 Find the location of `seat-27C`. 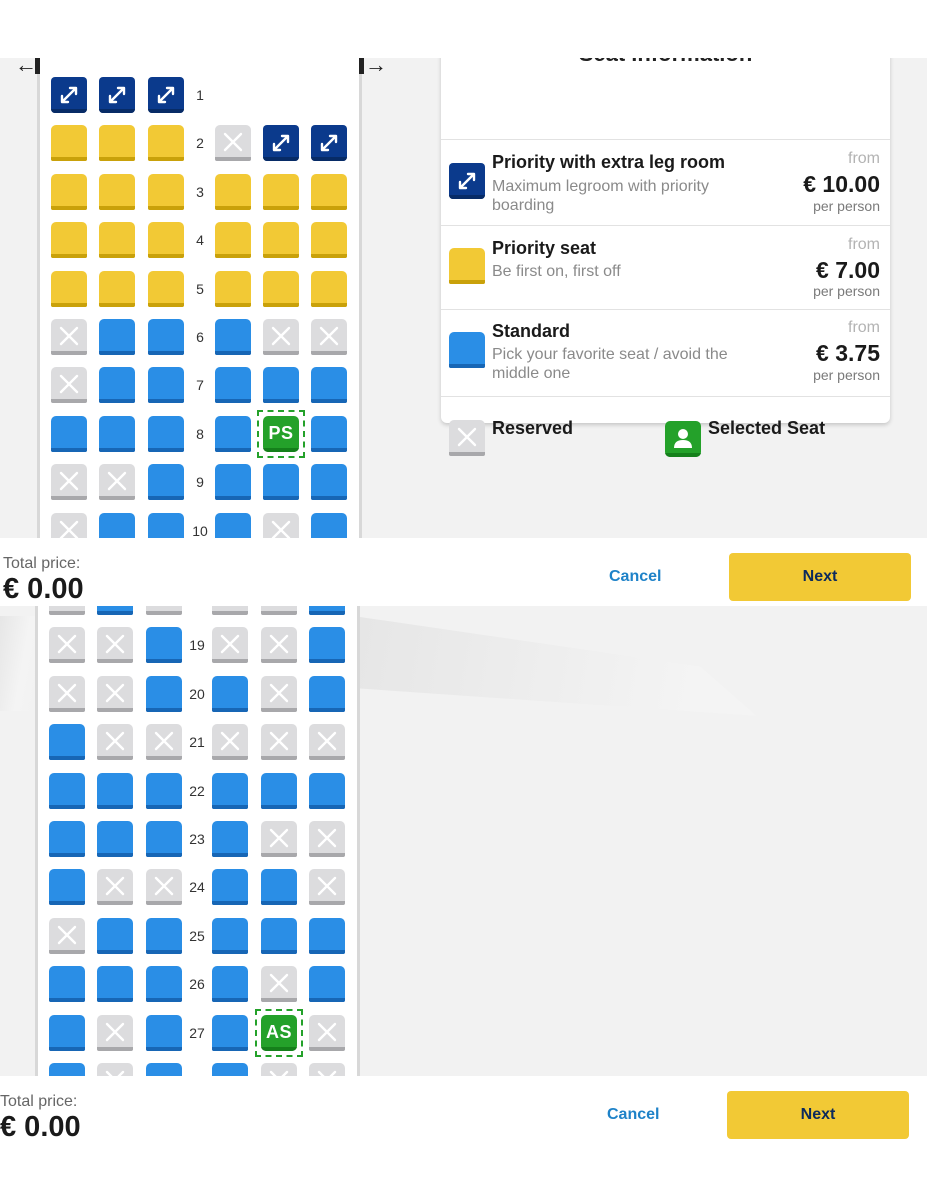

seat-27C is located at coordinates (164, 1032).